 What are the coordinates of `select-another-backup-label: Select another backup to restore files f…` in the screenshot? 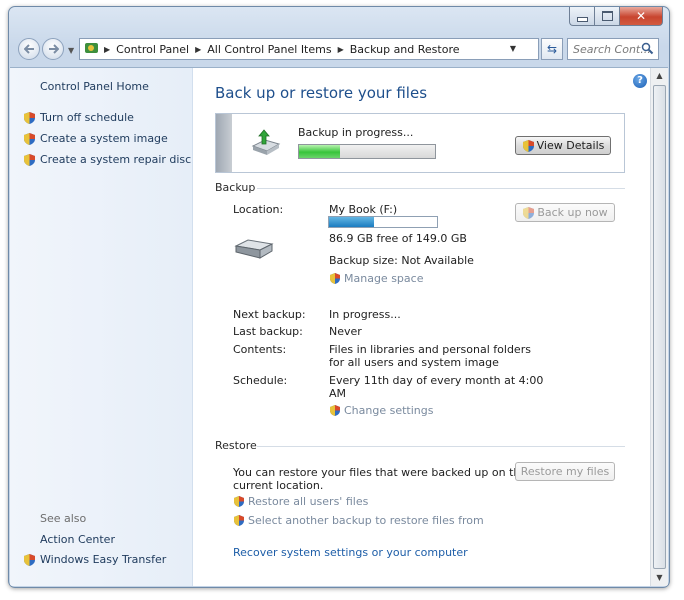 It's located at (366, 520).